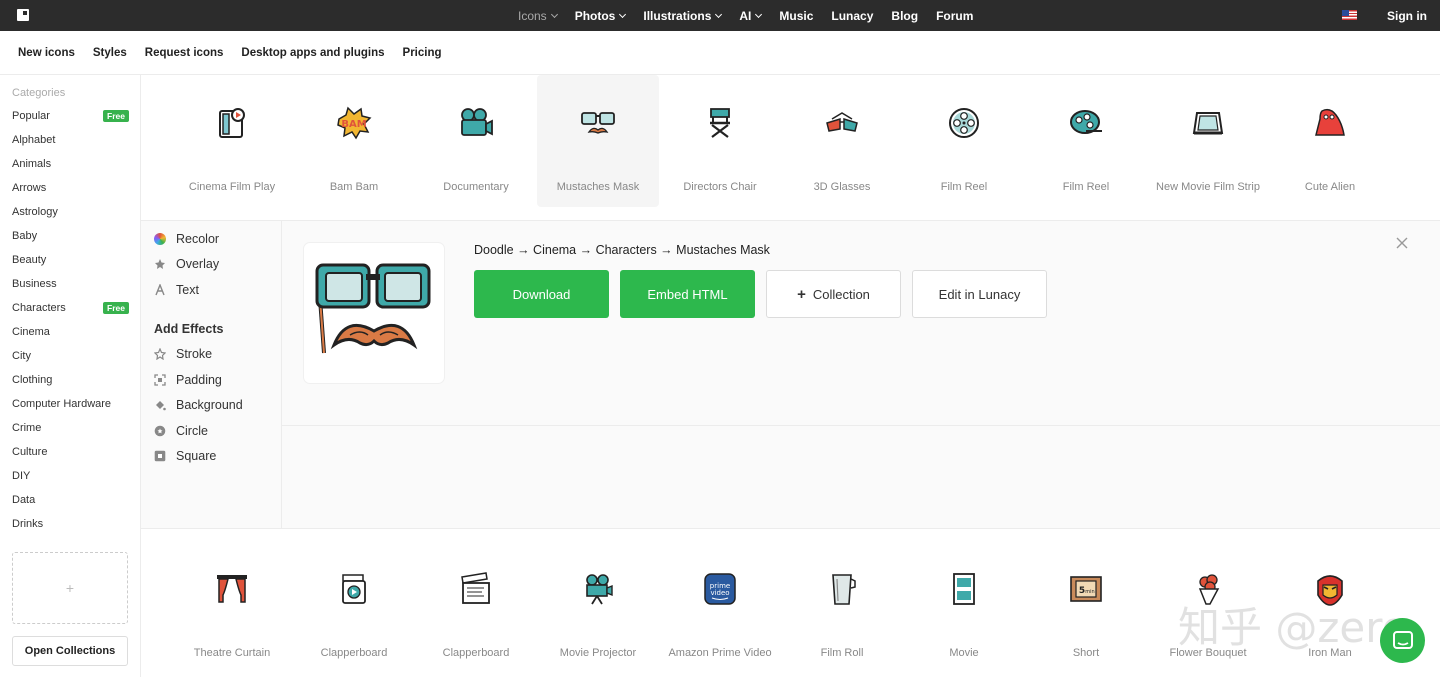 The height and width of the screenshot is (677, 1440). What do you see at coordinates (160, 289) in the screenshot?
I see `text-icon` at bounding box center [160, 289].